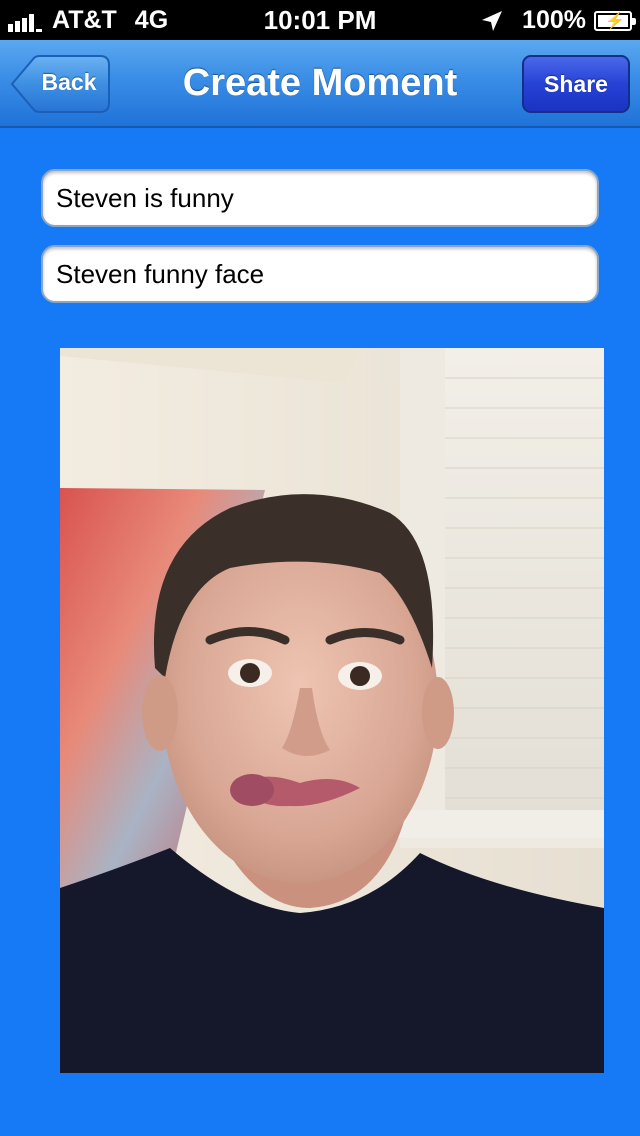  I want to click on status-bar: AT&T 4G 10:01 PM 100% ⚡, so click(320, 20).